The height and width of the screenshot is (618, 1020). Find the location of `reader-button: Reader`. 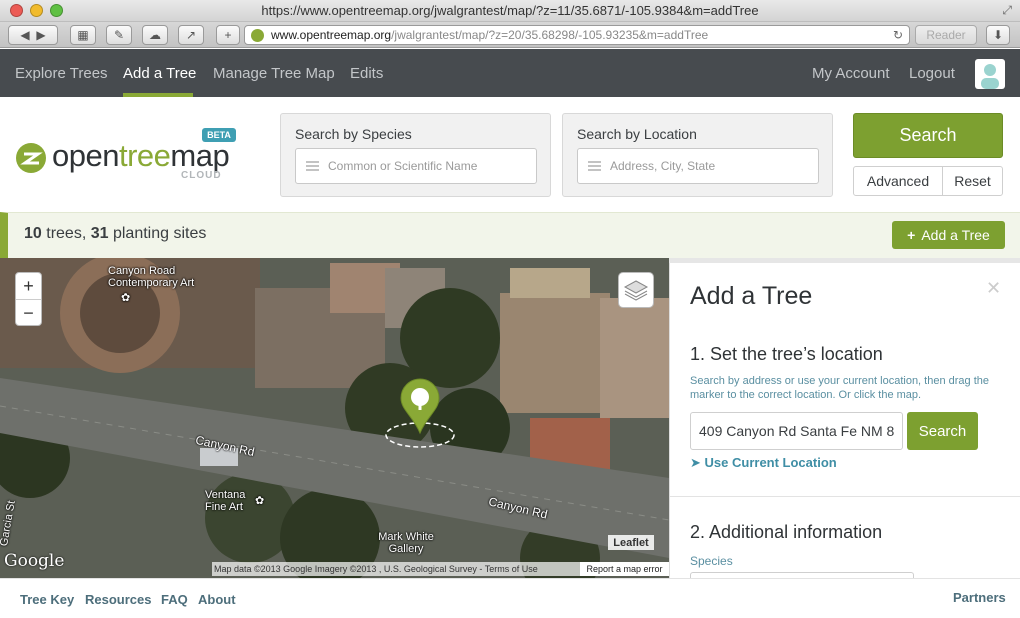

reader-button: Reader is located at coordinates (946, 35).